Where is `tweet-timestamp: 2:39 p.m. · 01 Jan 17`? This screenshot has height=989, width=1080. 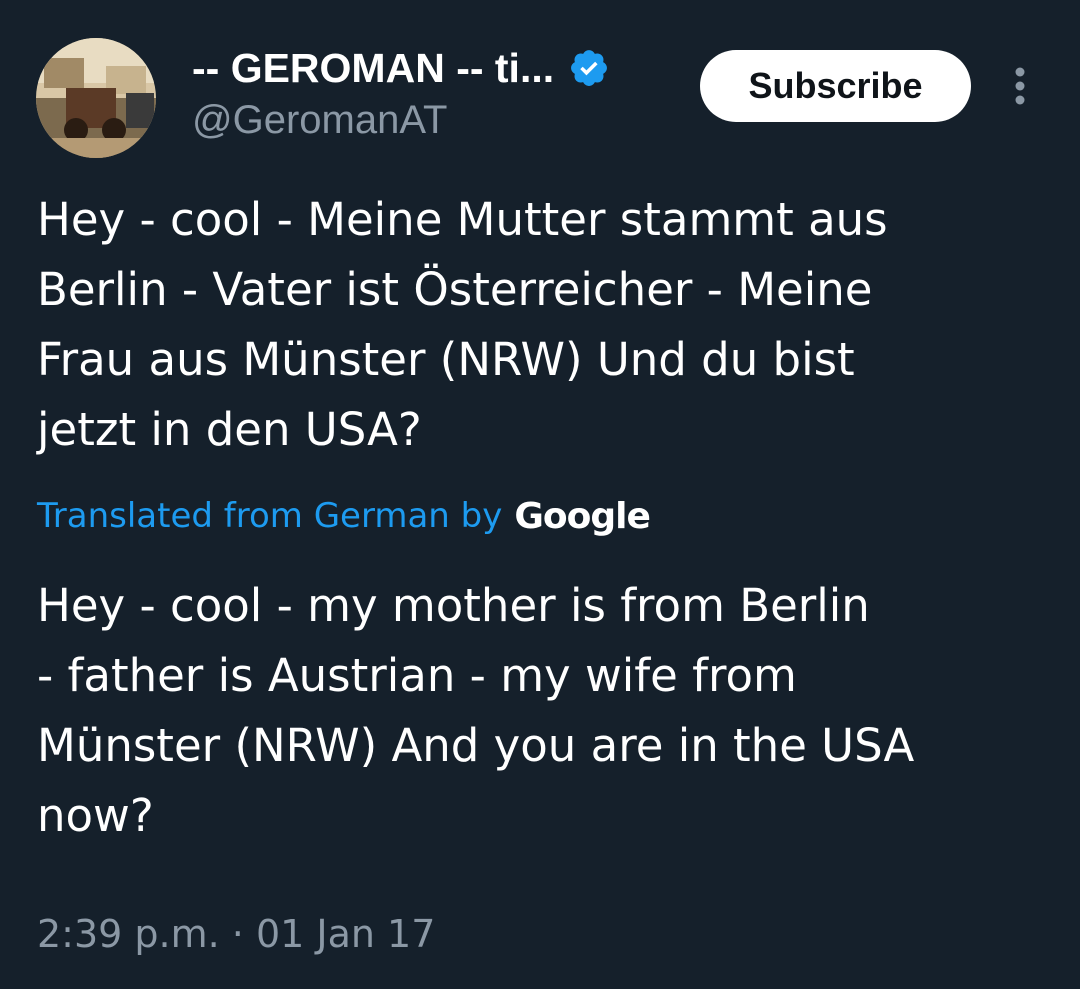 tweet-timestamp: 2:39 p.m. · 01 Jan 17 is located at coordinates (236, 934).